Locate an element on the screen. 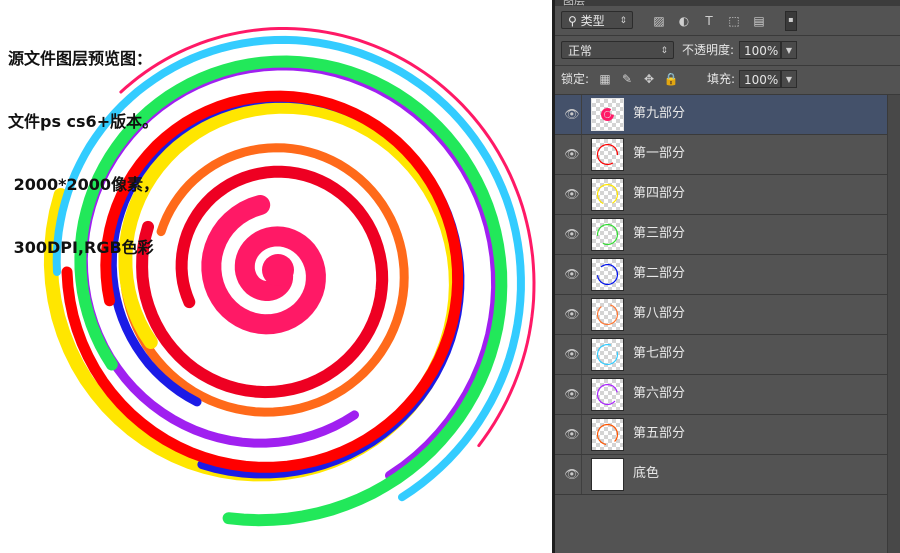  layer-row: 👁 第四部分 is located at coordinates (727, 195).